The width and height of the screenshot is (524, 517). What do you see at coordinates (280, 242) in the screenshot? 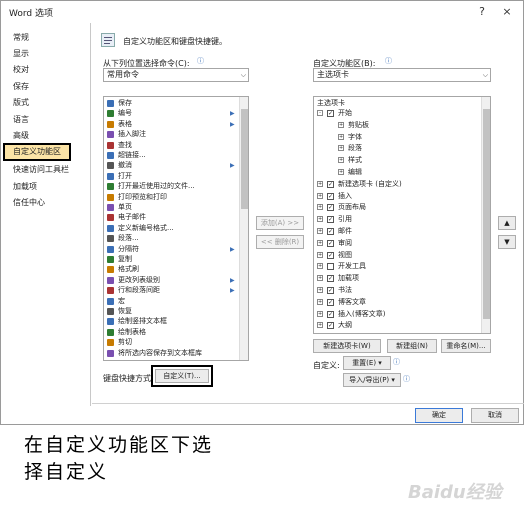
I see `remove-button: << 删除(R)` at bounding box center [280, 242].